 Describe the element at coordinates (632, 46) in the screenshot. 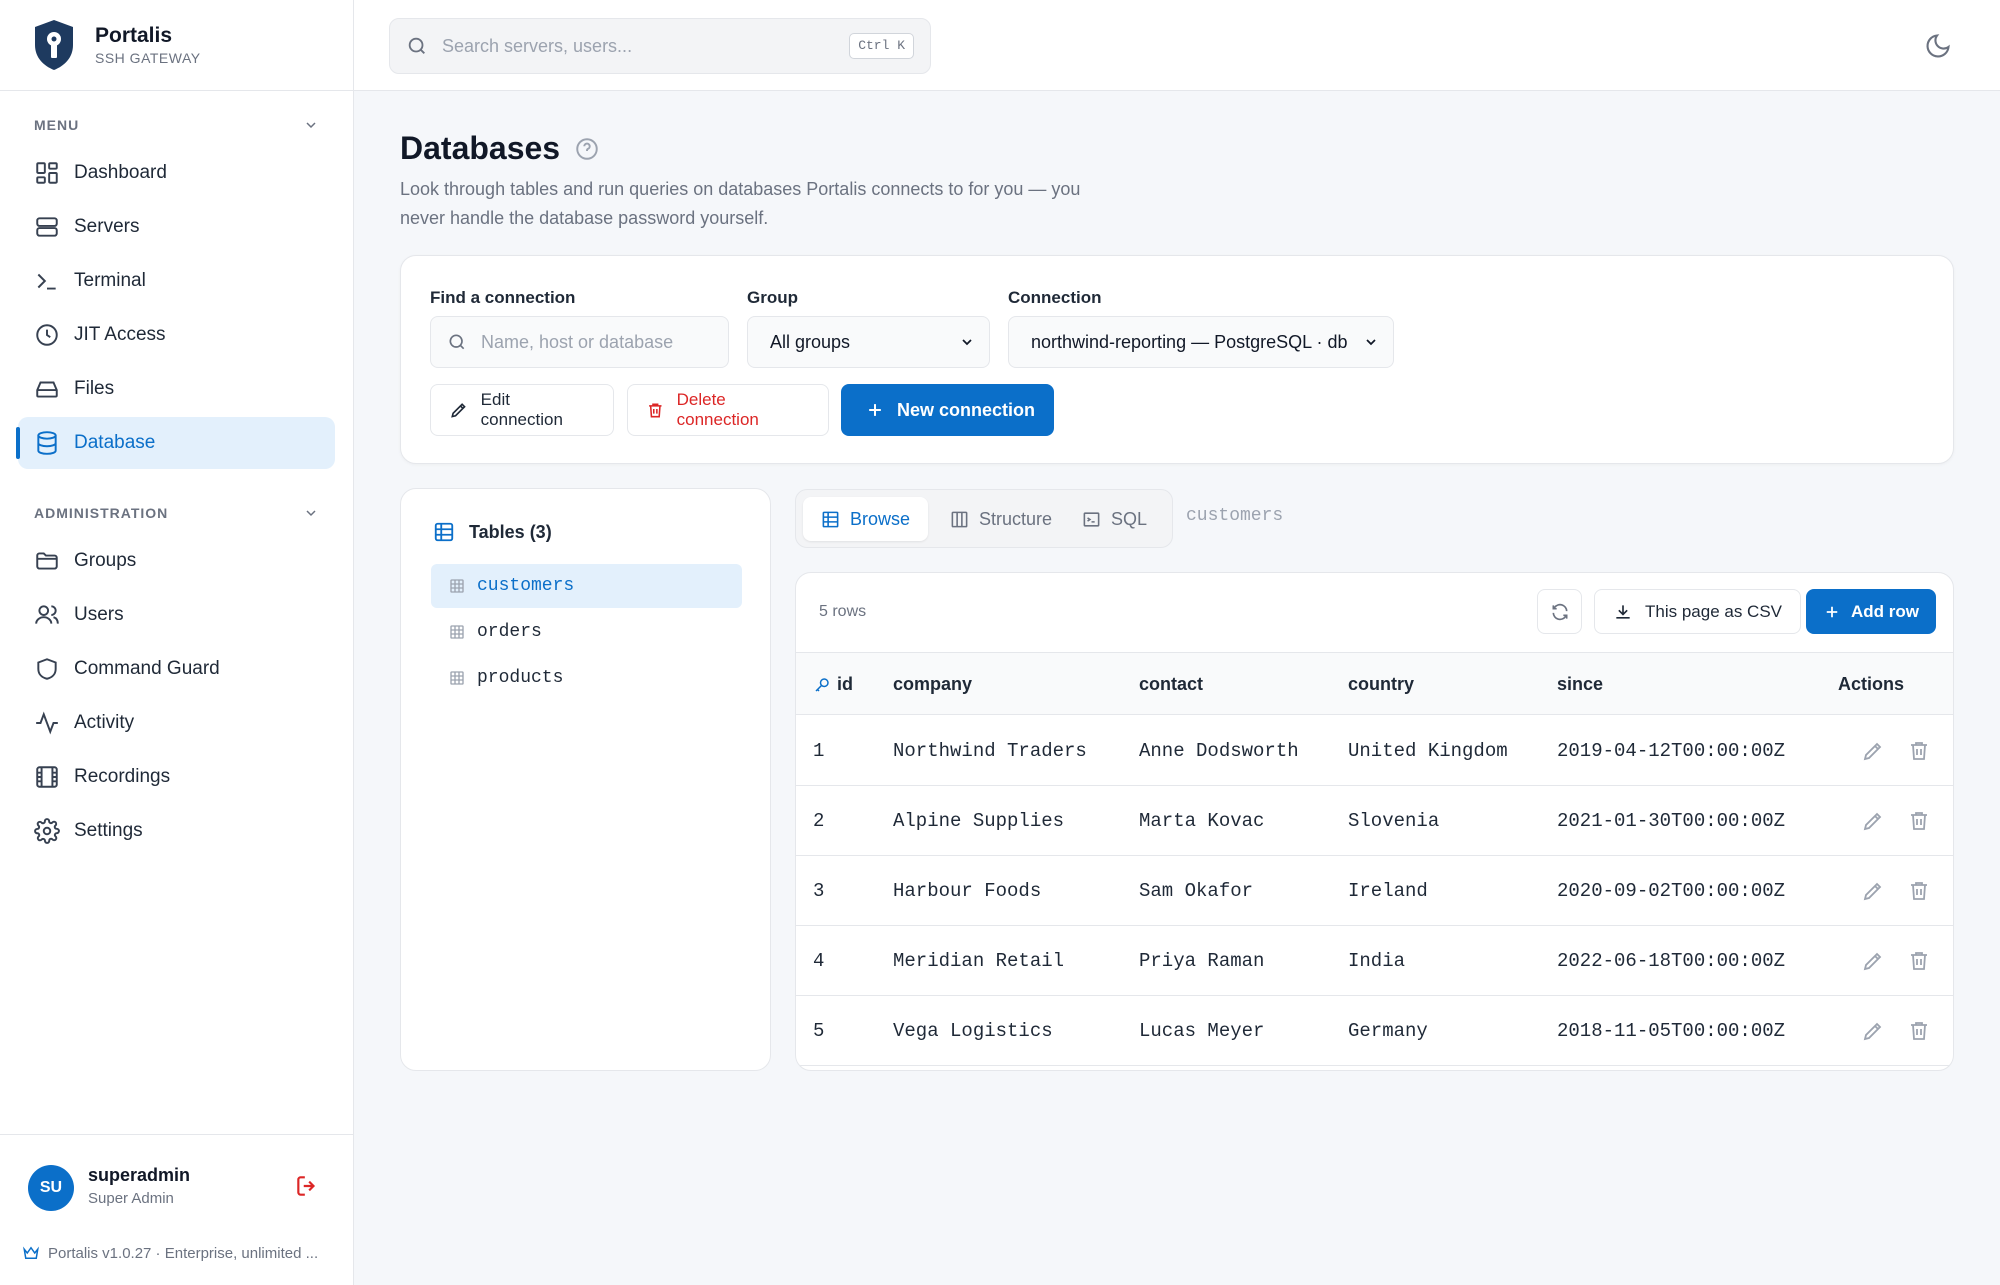

I see `search-input` at that location.